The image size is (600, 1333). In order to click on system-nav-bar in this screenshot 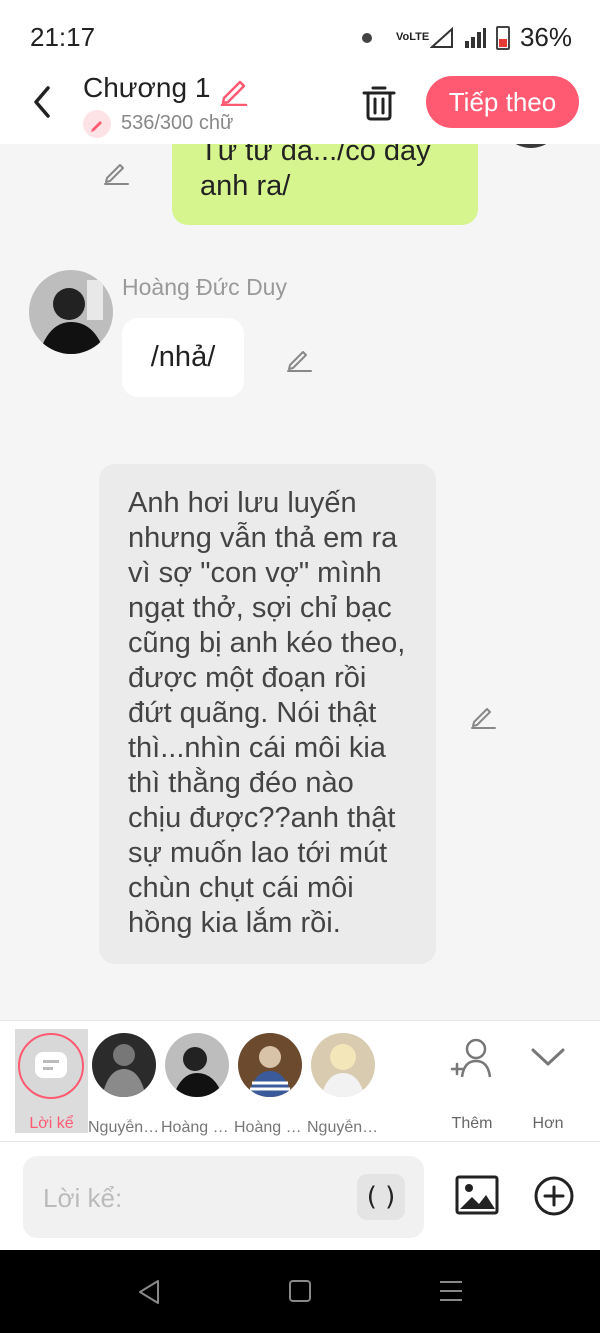, I will do `click(300, 1291)`.